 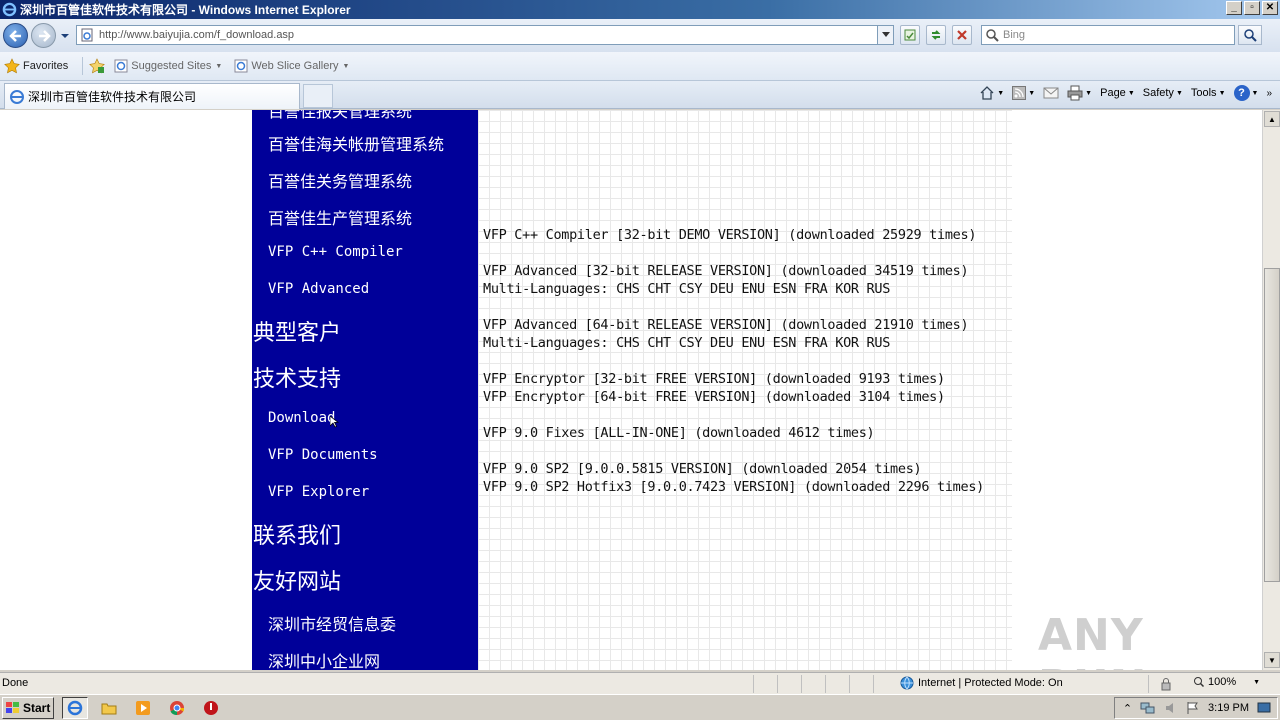 I want to click on tab-active: 深圳市百管佳软件技术有限公司, so click(x=152, y=96).